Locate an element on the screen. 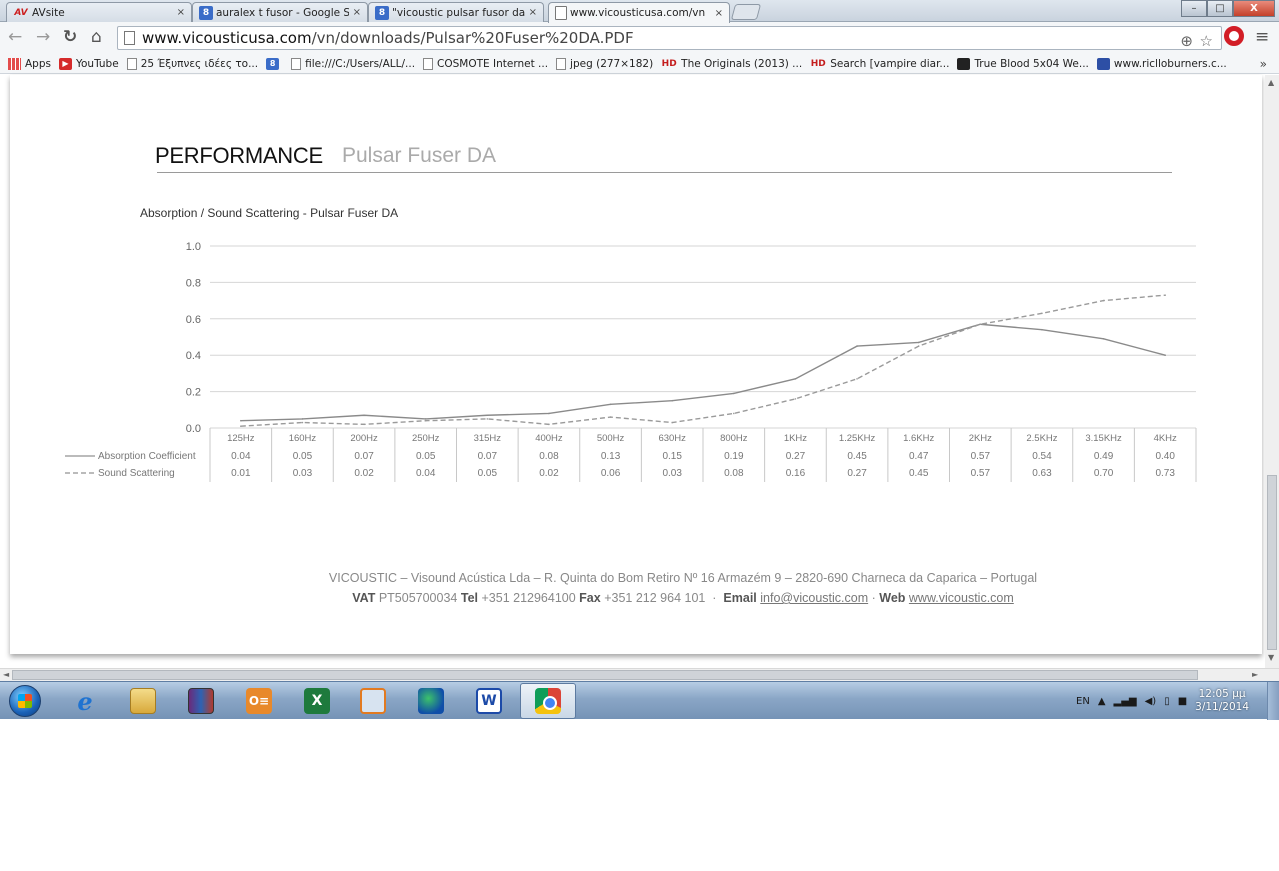 This screenshot has width=1279, height=871. page-favicon-icon is located at coordinates (561, 13).